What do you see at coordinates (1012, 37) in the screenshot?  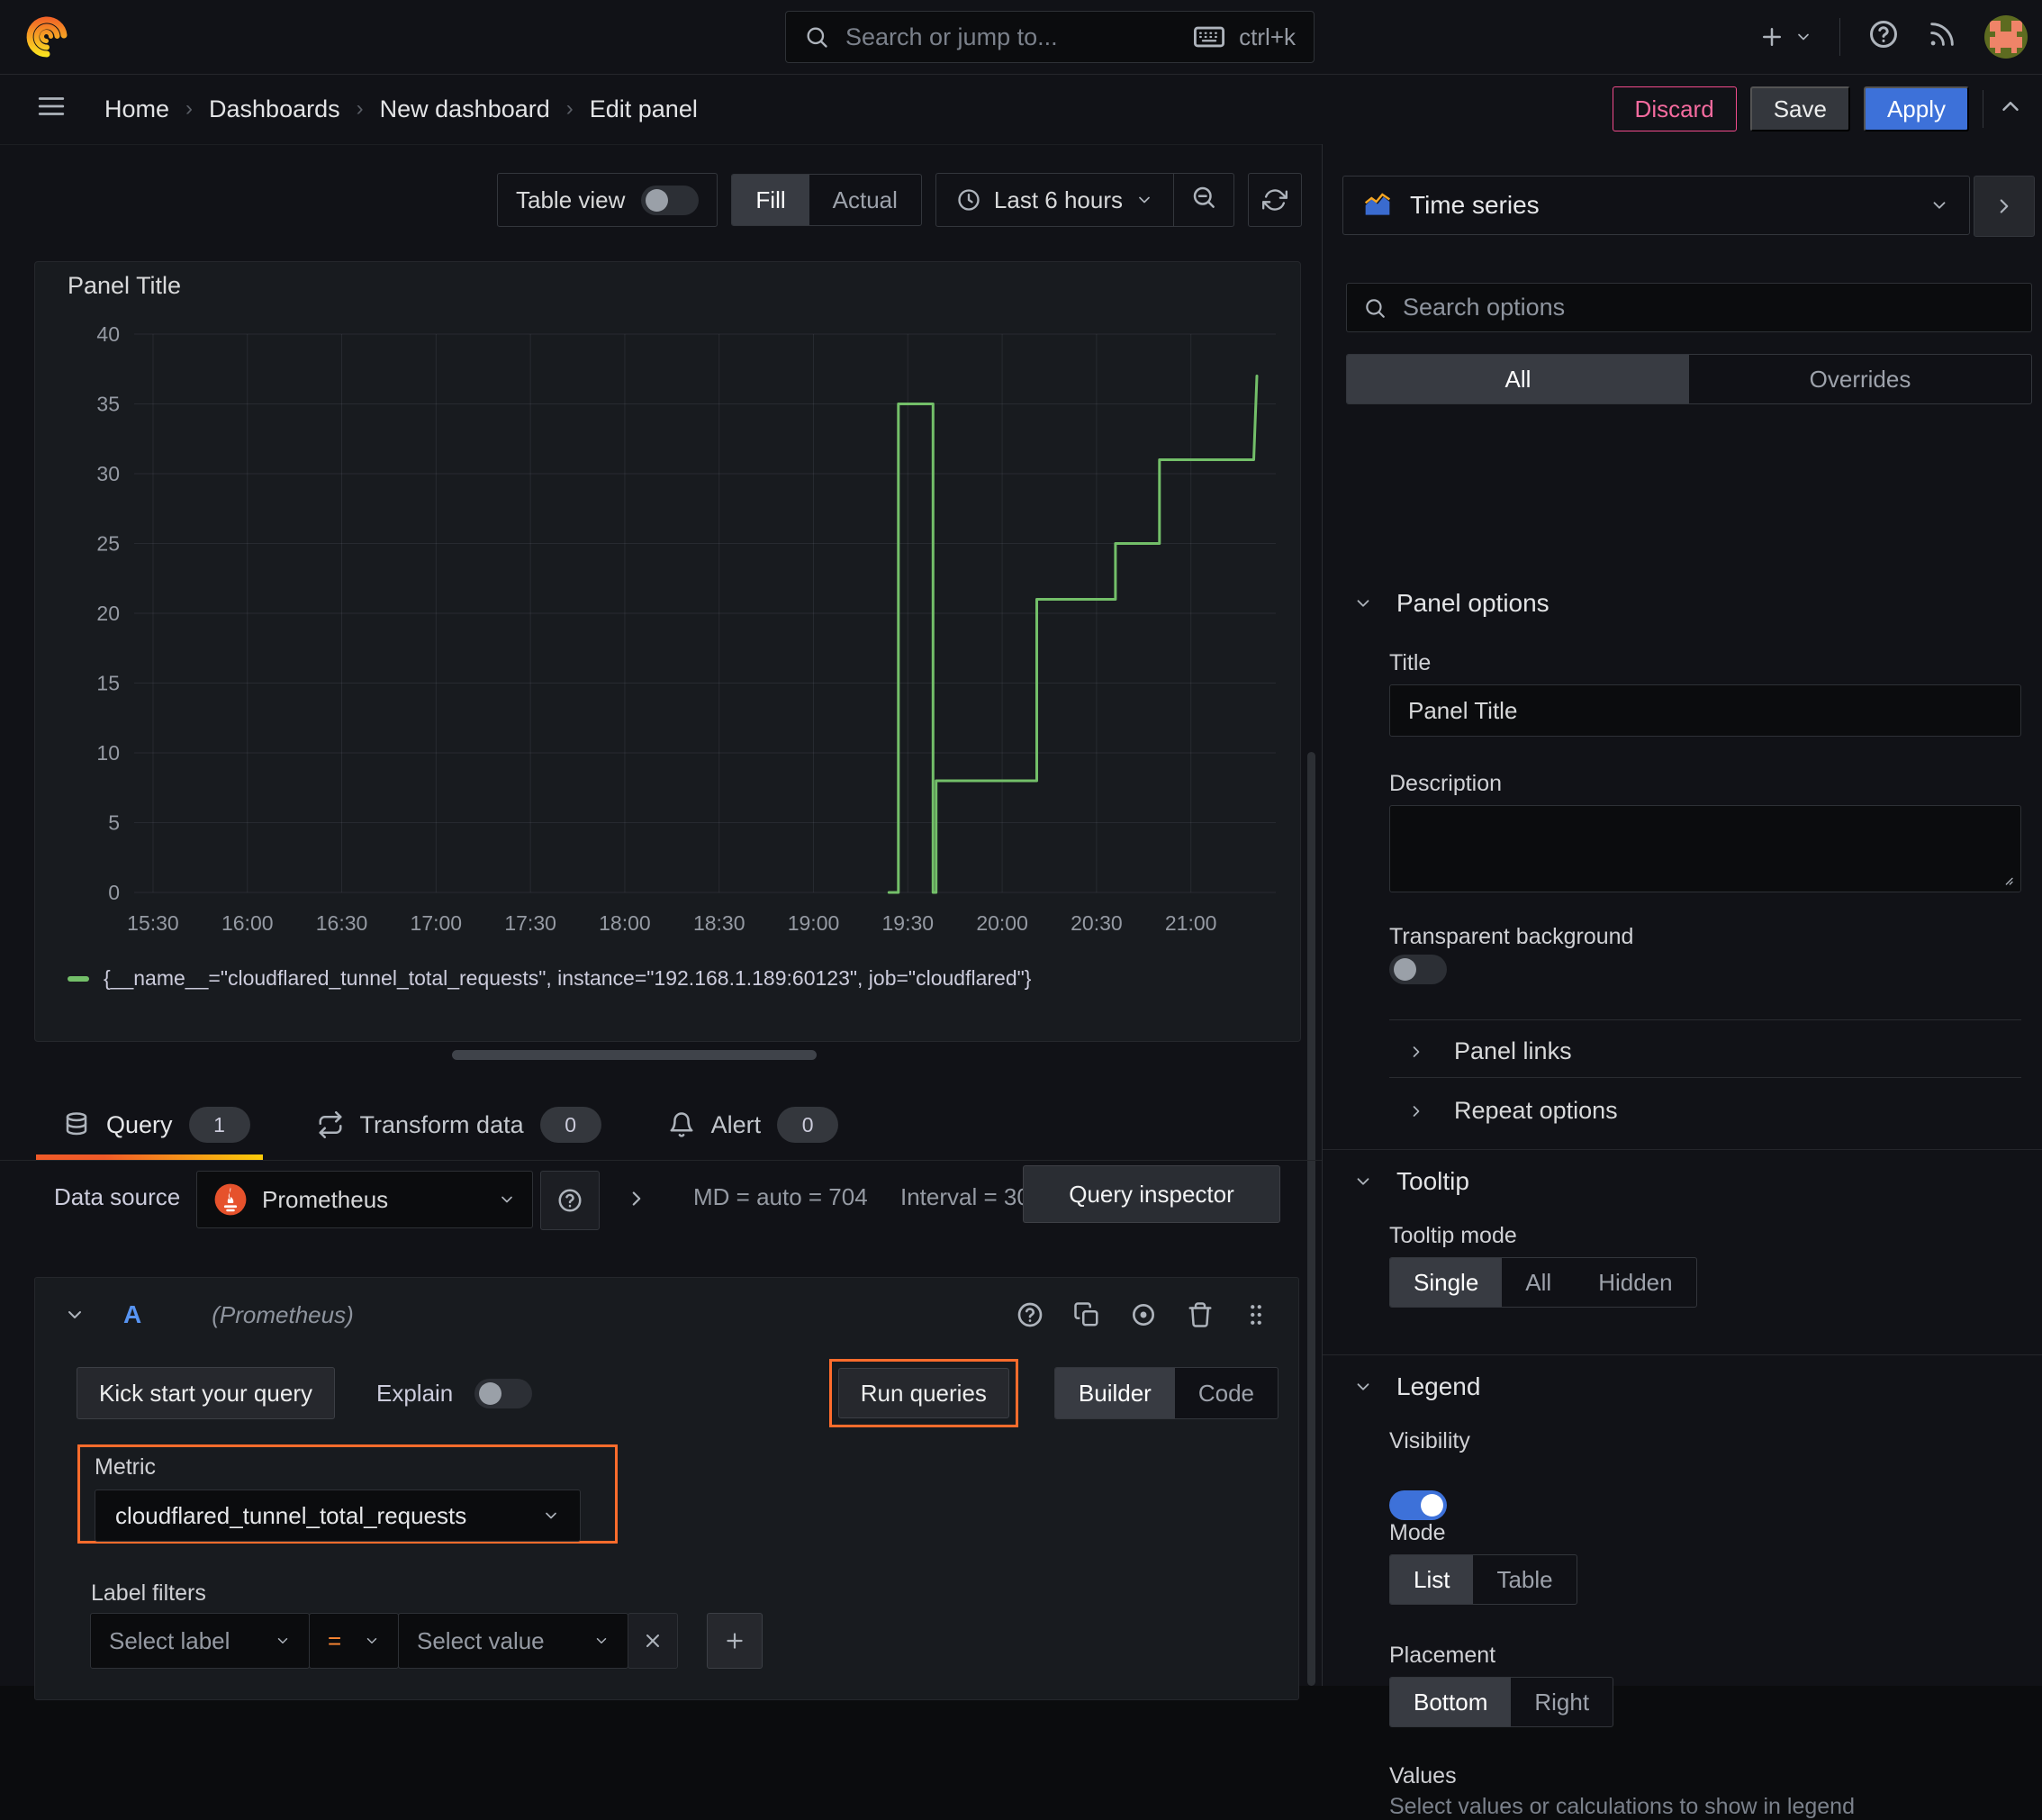 I see `search-input` at bounding box center [1012, 37].